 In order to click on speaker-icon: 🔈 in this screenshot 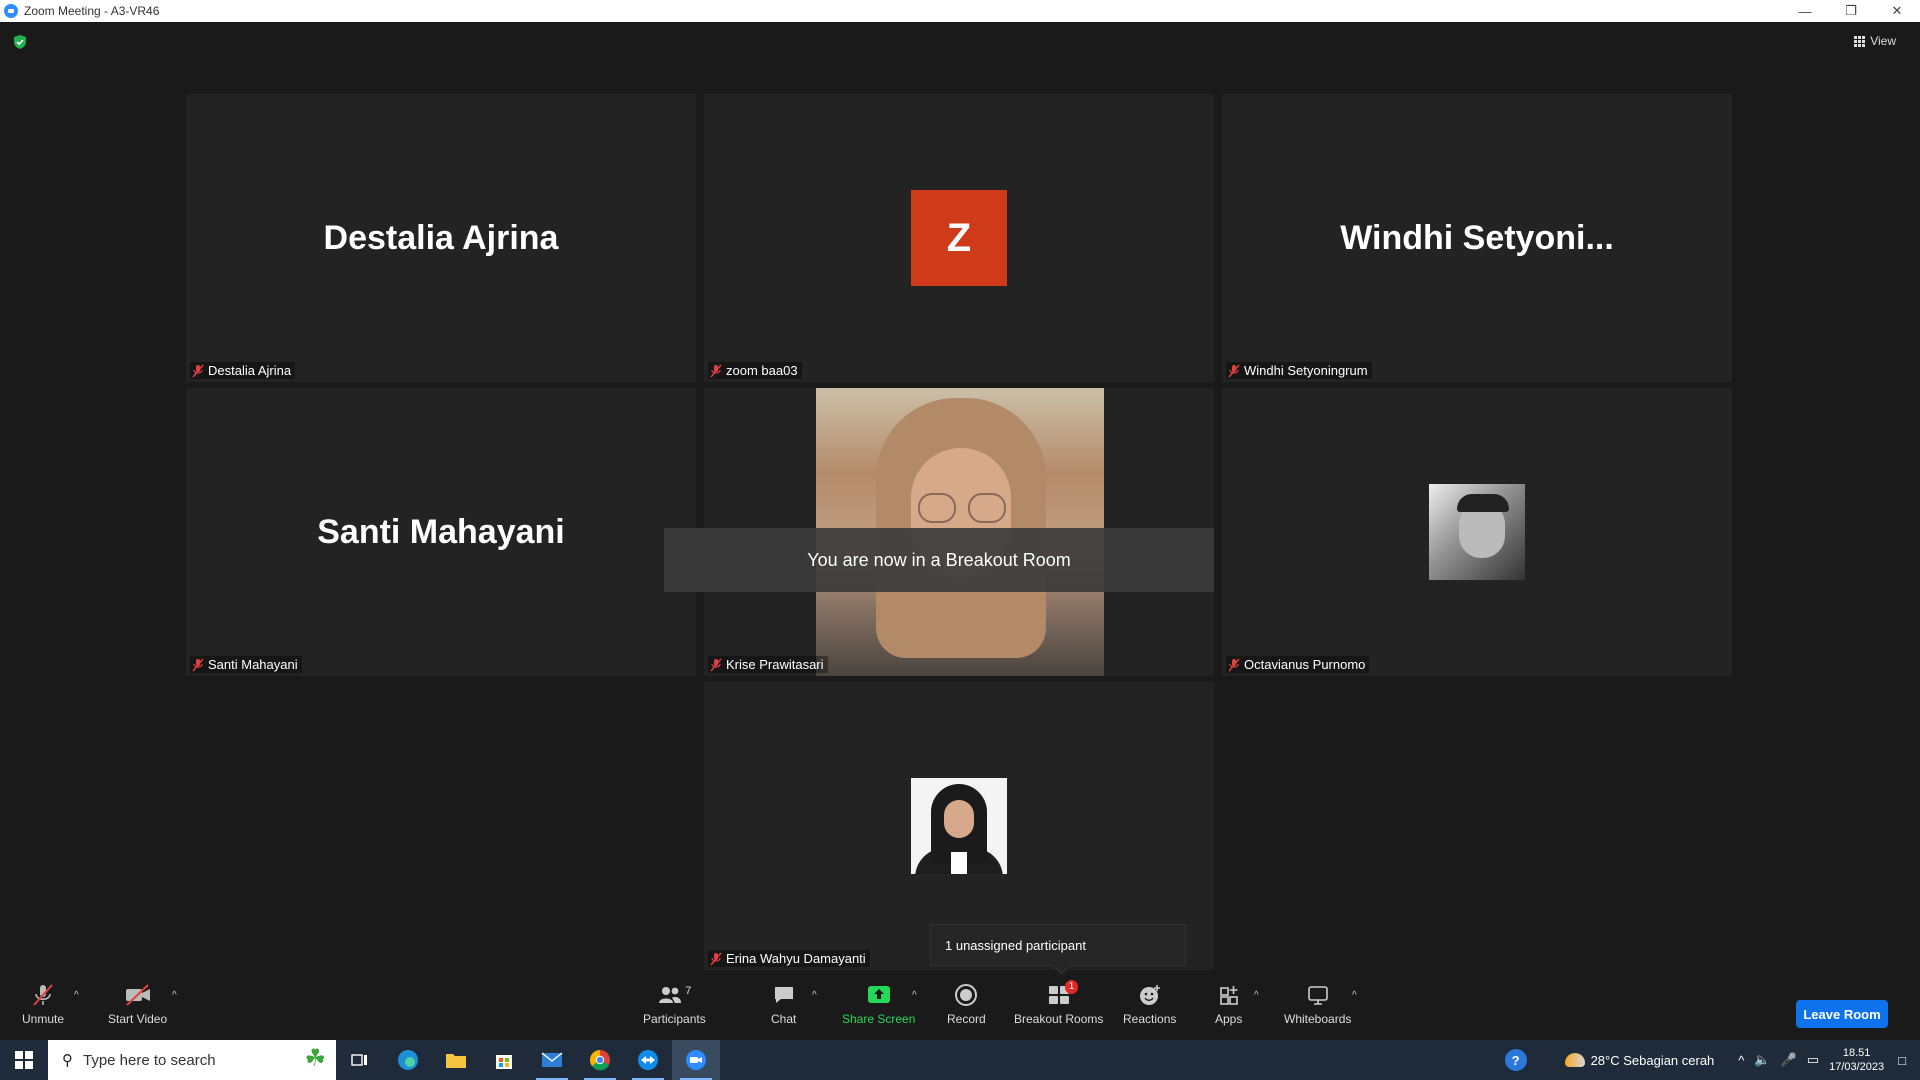, I will do `click(1762, 1060)`.